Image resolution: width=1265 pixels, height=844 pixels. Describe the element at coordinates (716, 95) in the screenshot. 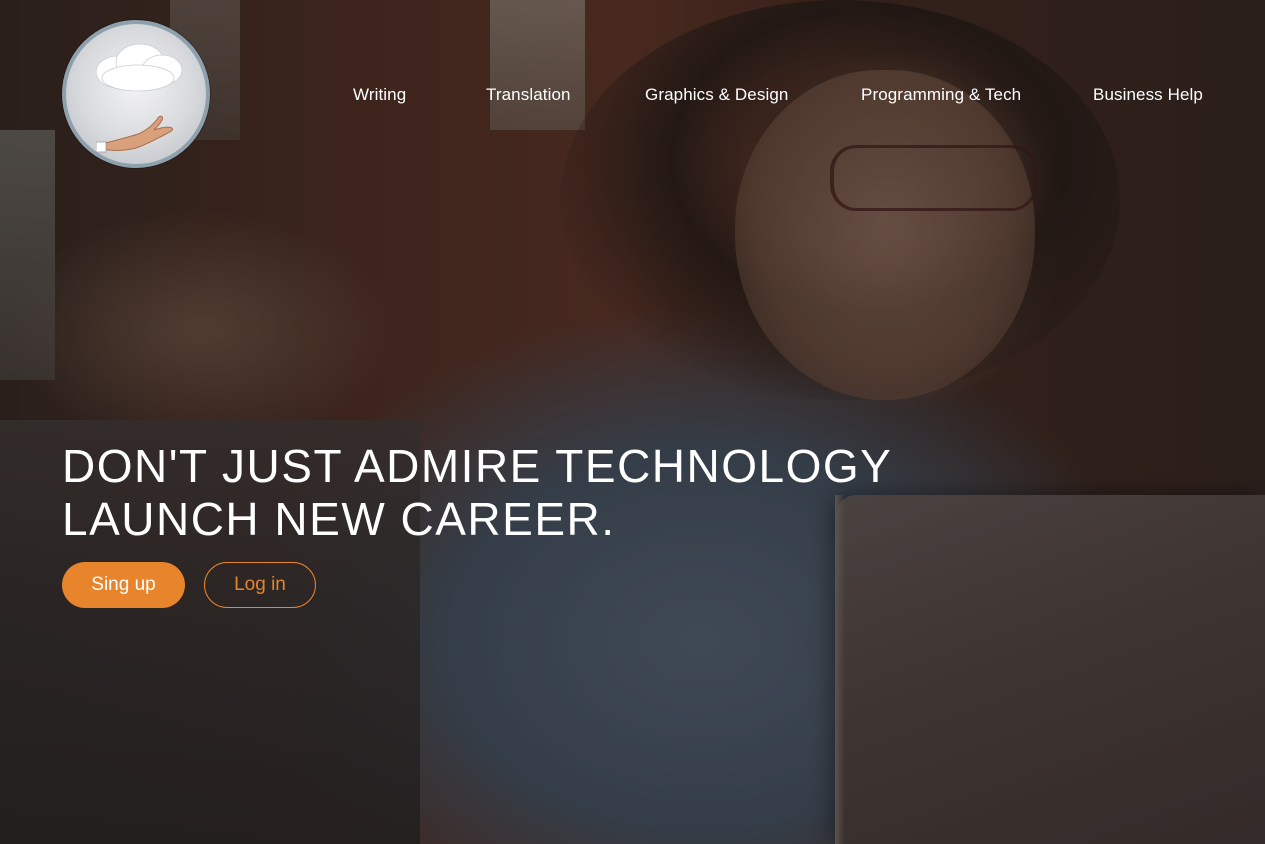

I see `nav-item-graphics-design: Graphics & Design` at that location.